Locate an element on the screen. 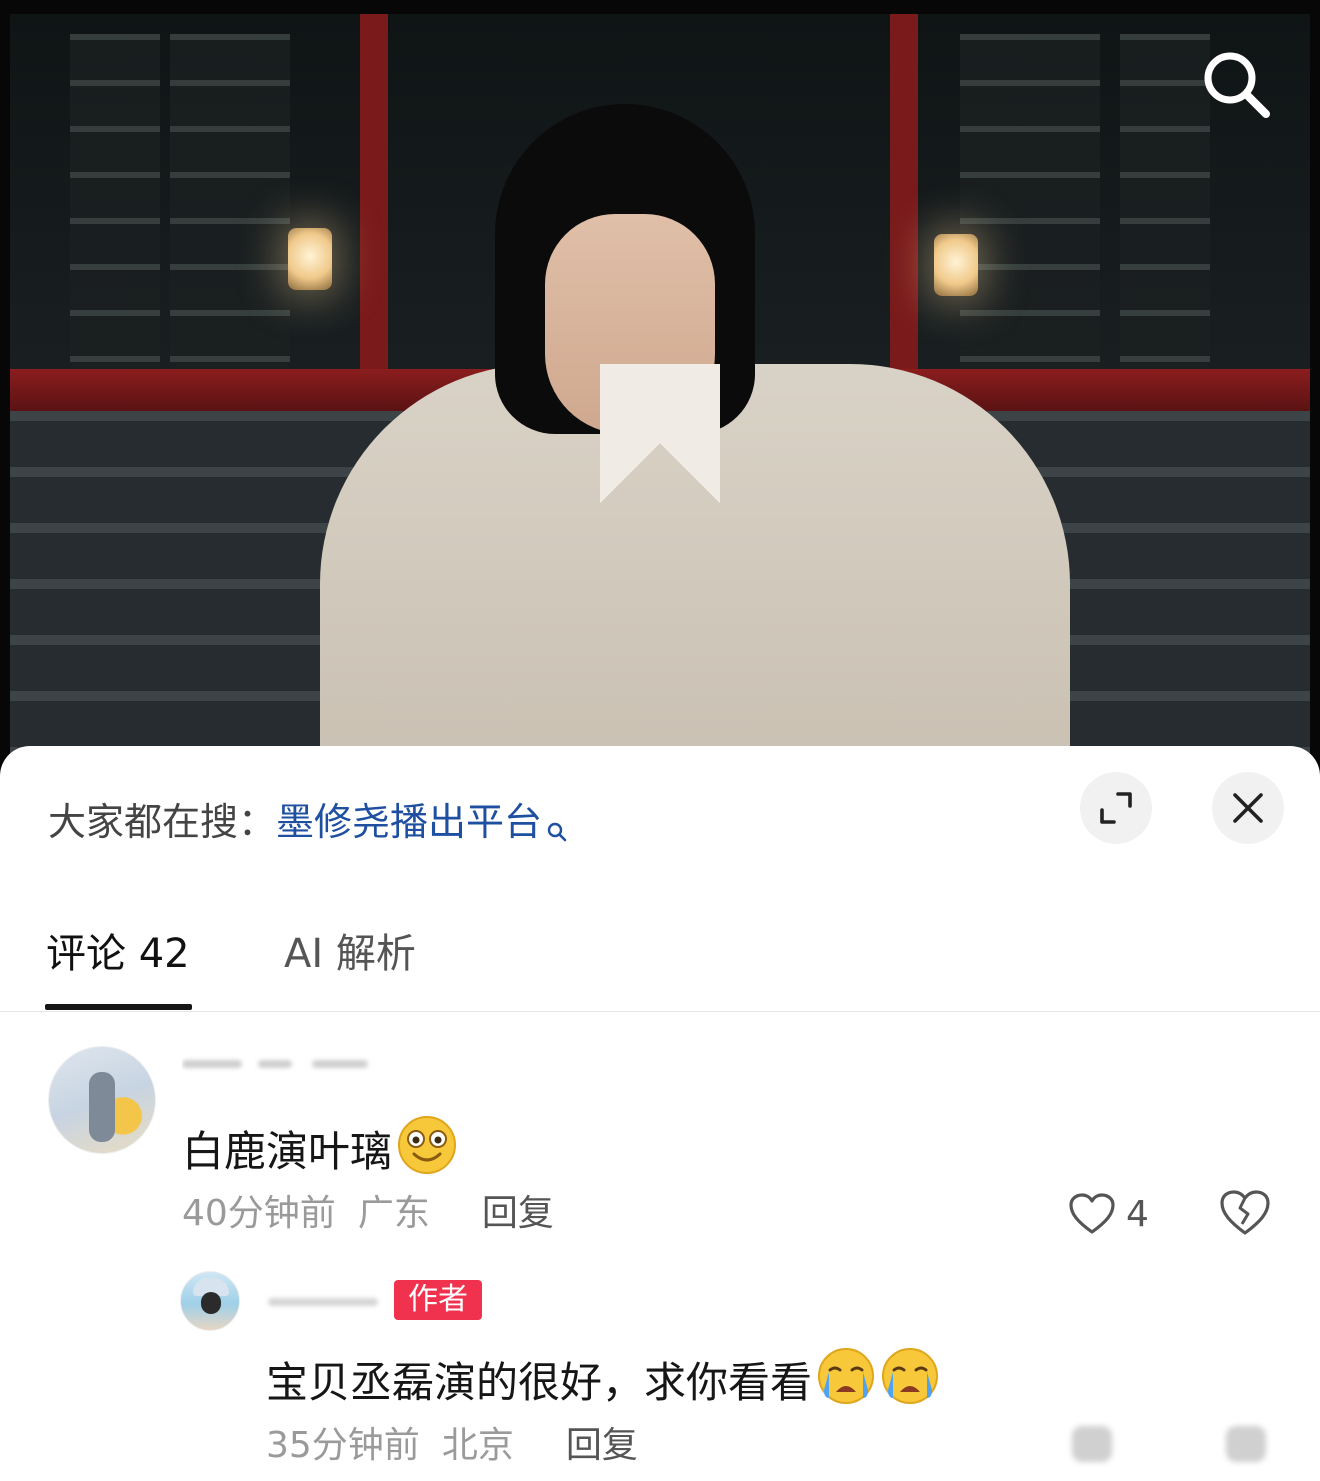  comment-time: 40分钟前 is located at coordinates (259, 1213).